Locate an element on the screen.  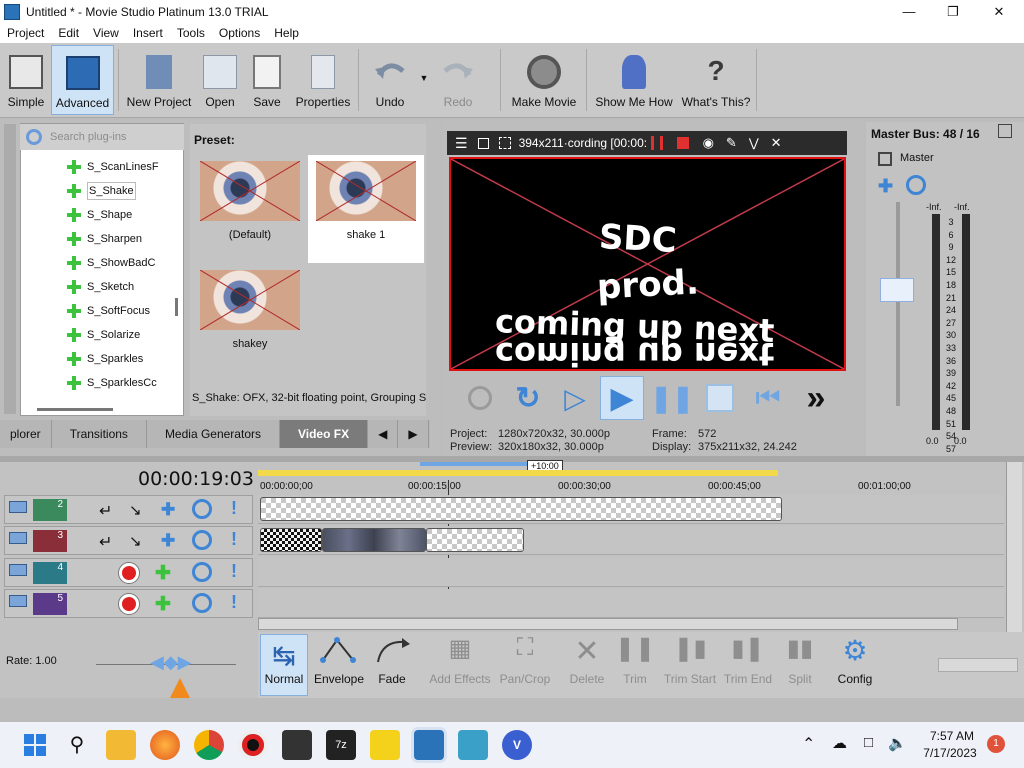
menu-insert: Insert is located at coordinates (148, 33).